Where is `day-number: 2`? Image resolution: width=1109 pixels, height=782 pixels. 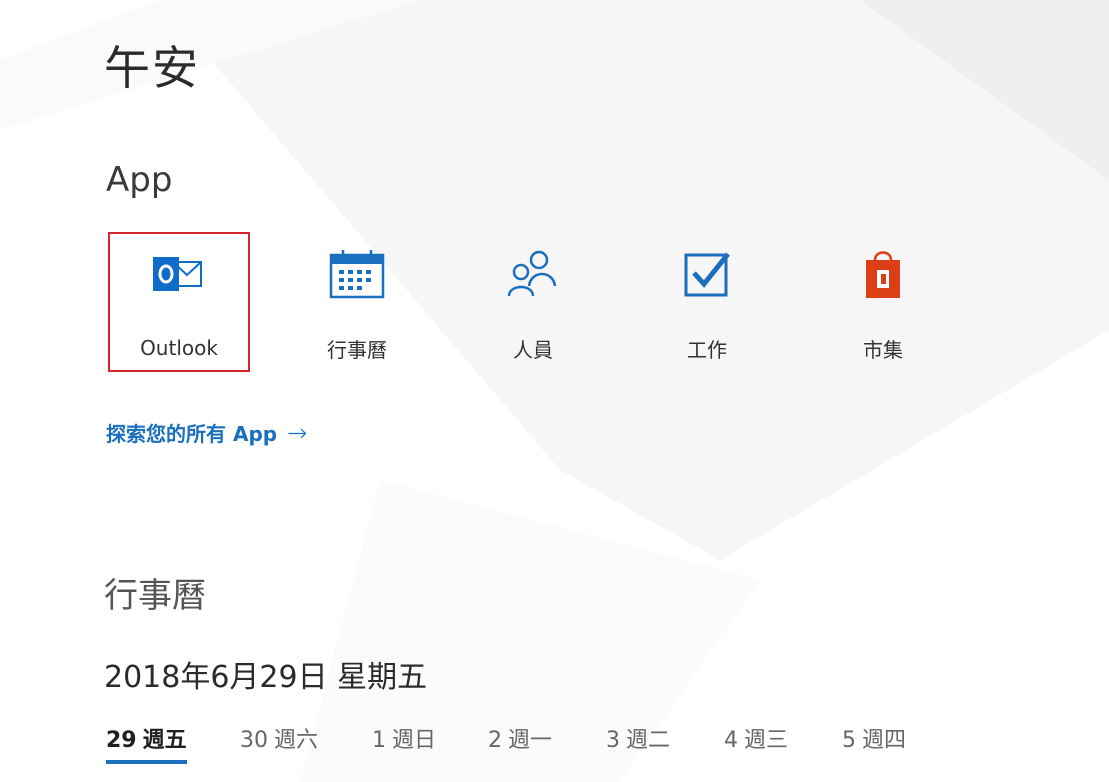 day-number: 2 is located at coordinates (495, 740).